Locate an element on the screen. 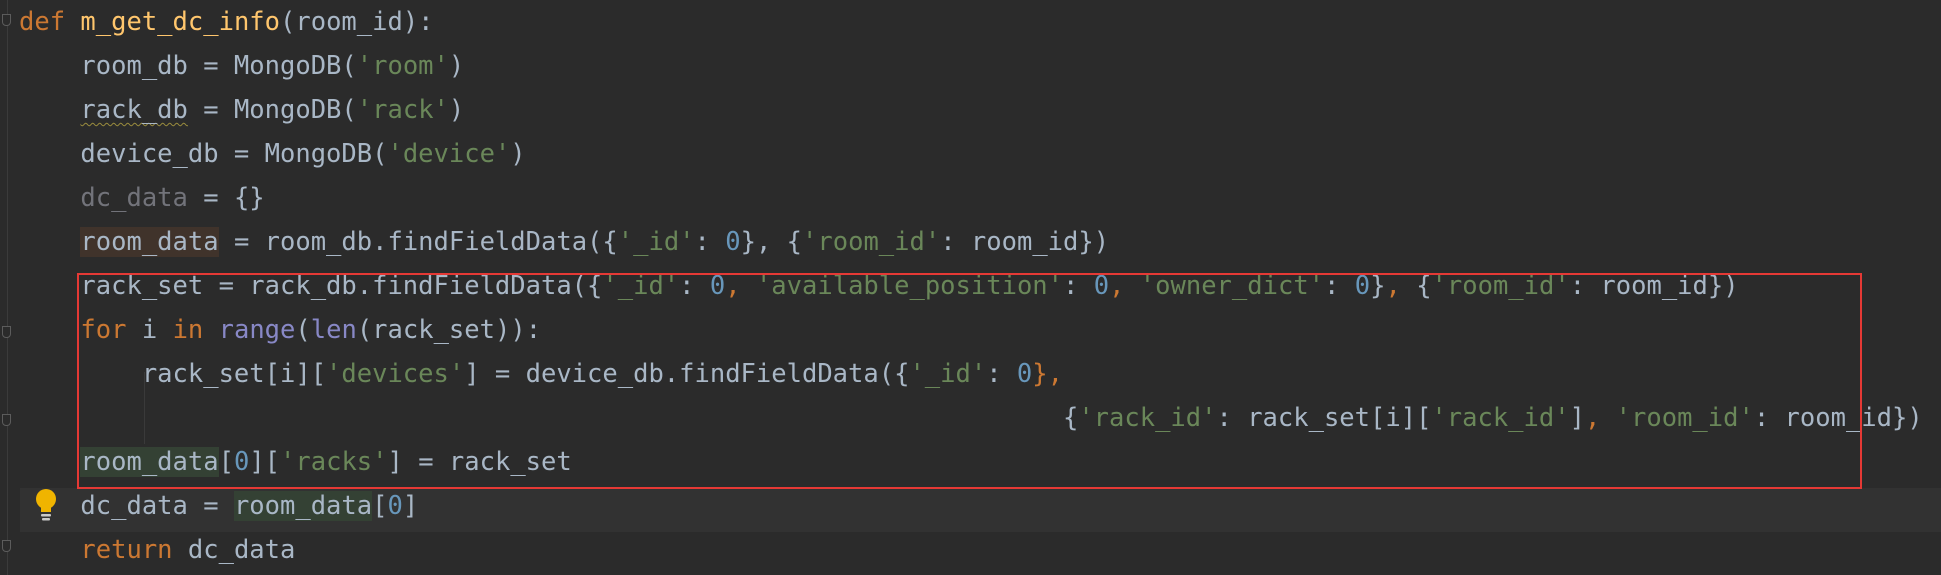  code-token: rack_set = rack_db.findFieldData({ is located at coordinates (311, 286).